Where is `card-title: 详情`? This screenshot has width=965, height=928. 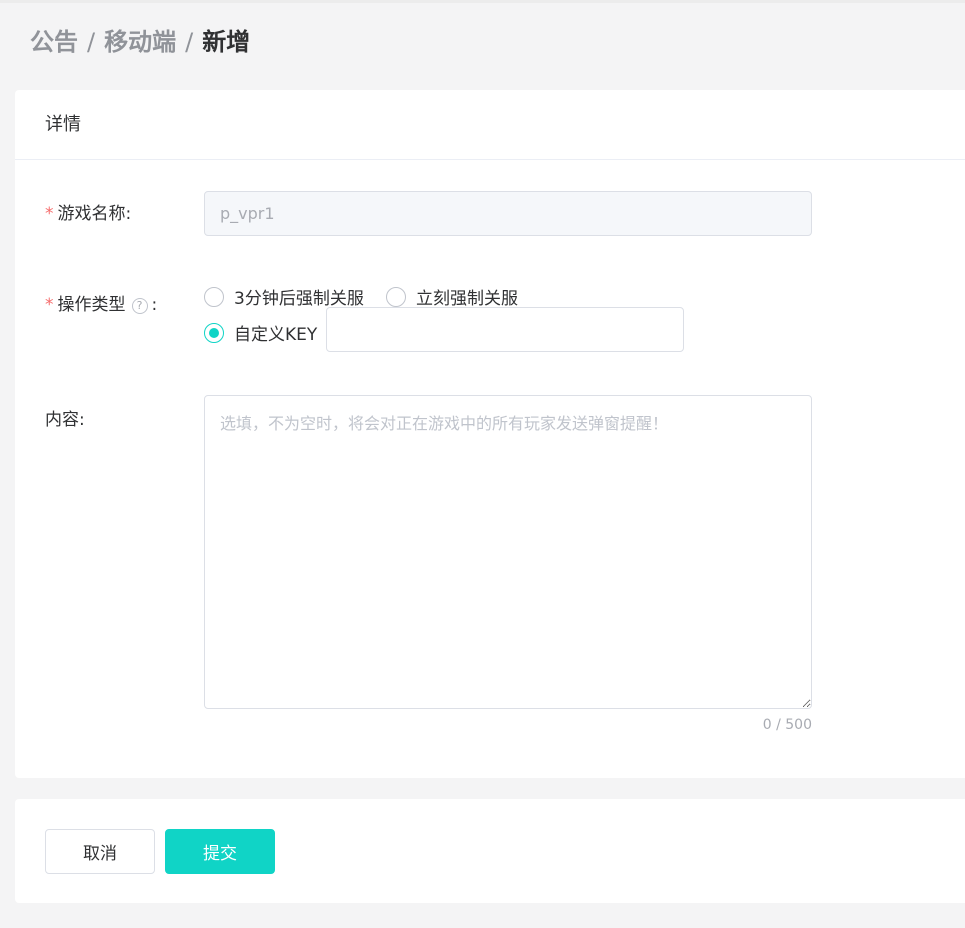 card-title: 详情 is located at coordinates (490, 125).